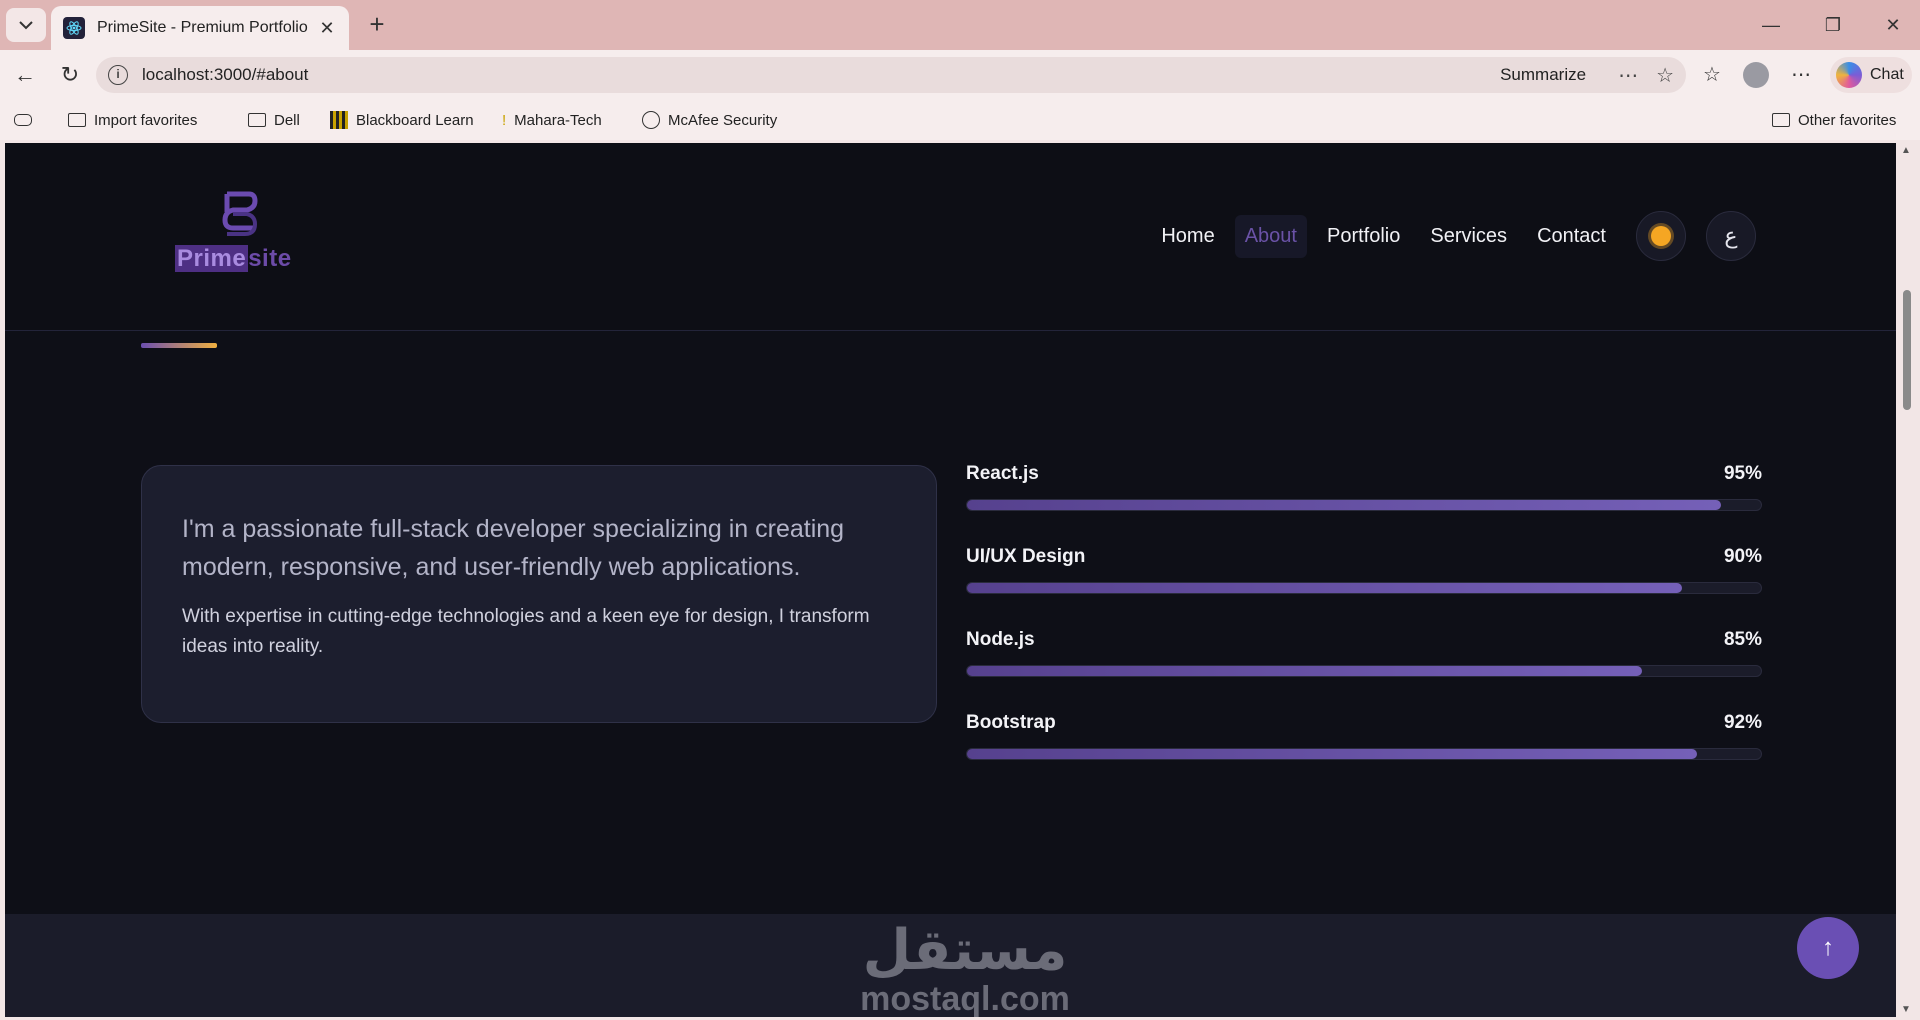 The image size is (1920, 1020). I want to click on bookmark-dell: Dell, so click(274, 120).